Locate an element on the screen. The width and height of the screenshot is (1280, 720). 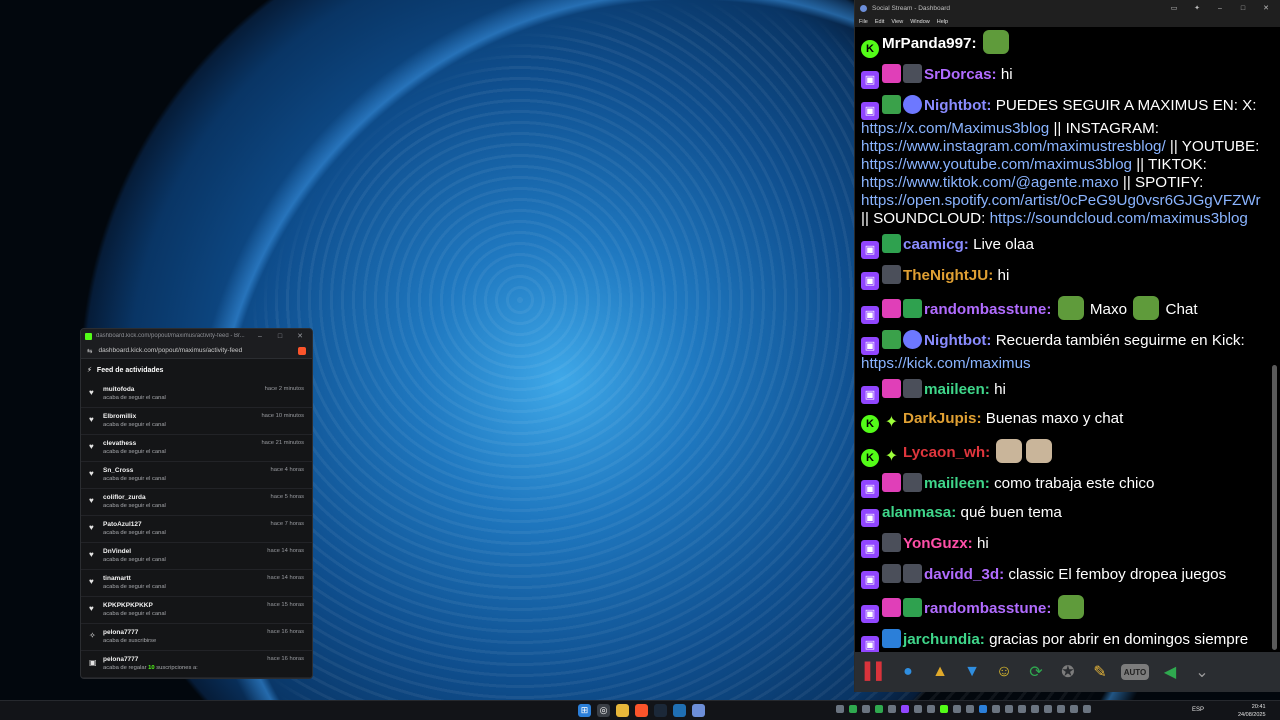
chat-username: Nightbot: is located at coordinates (957, 340).